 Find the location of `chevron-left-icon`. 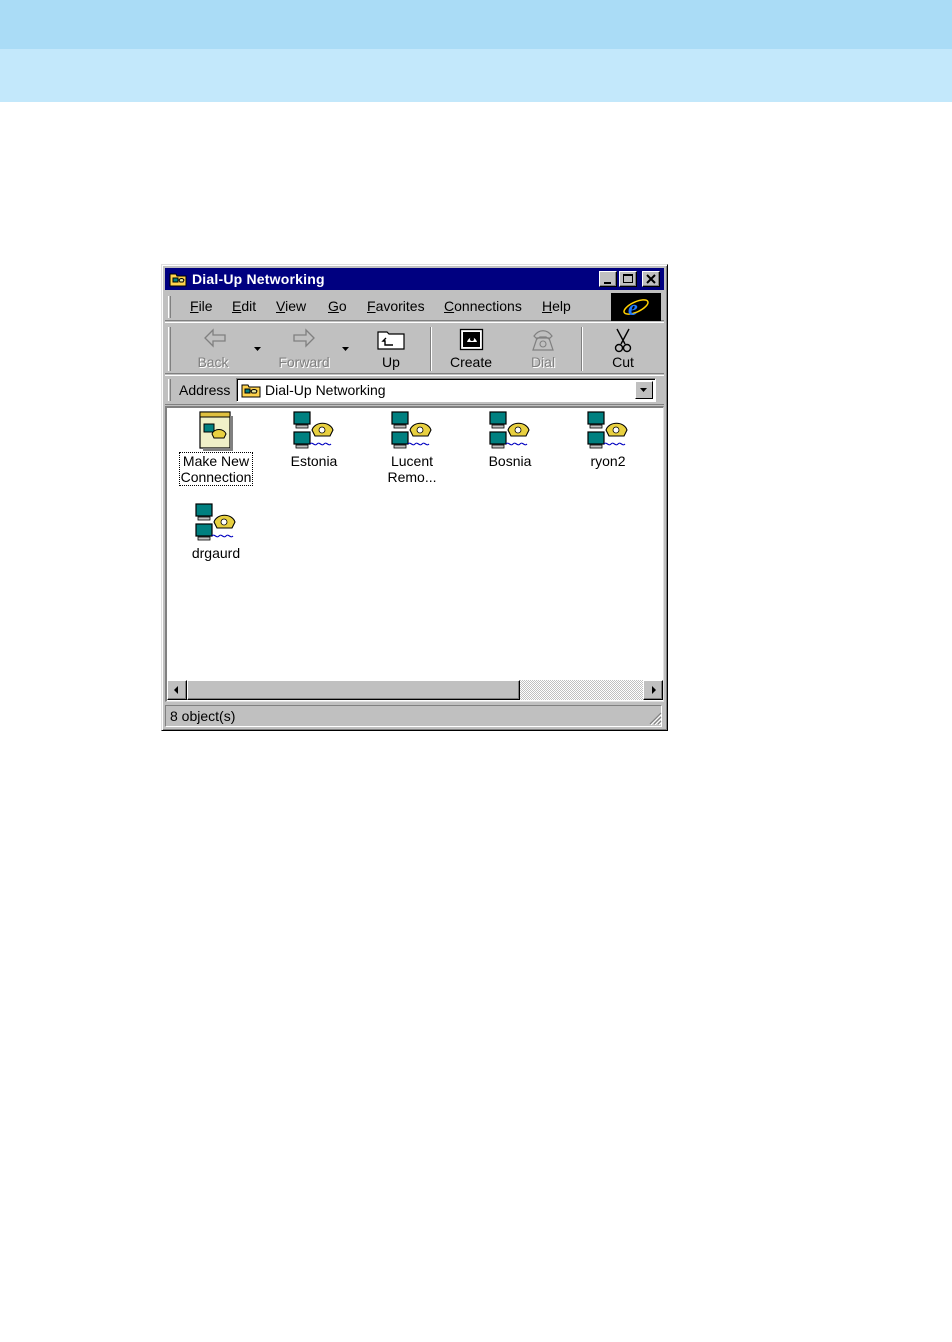

chevron-left-icon is located at coordinates (176, 690).